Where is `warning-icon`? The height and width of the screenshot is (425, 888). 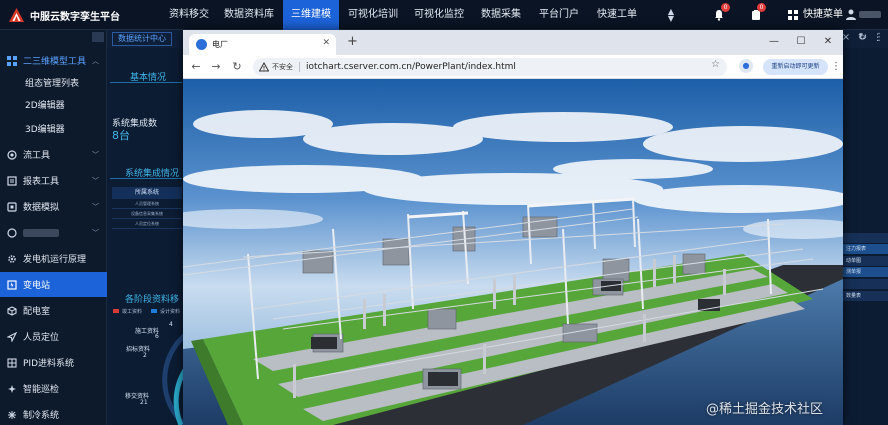
warning-icon is located at coordinates (264, 67).